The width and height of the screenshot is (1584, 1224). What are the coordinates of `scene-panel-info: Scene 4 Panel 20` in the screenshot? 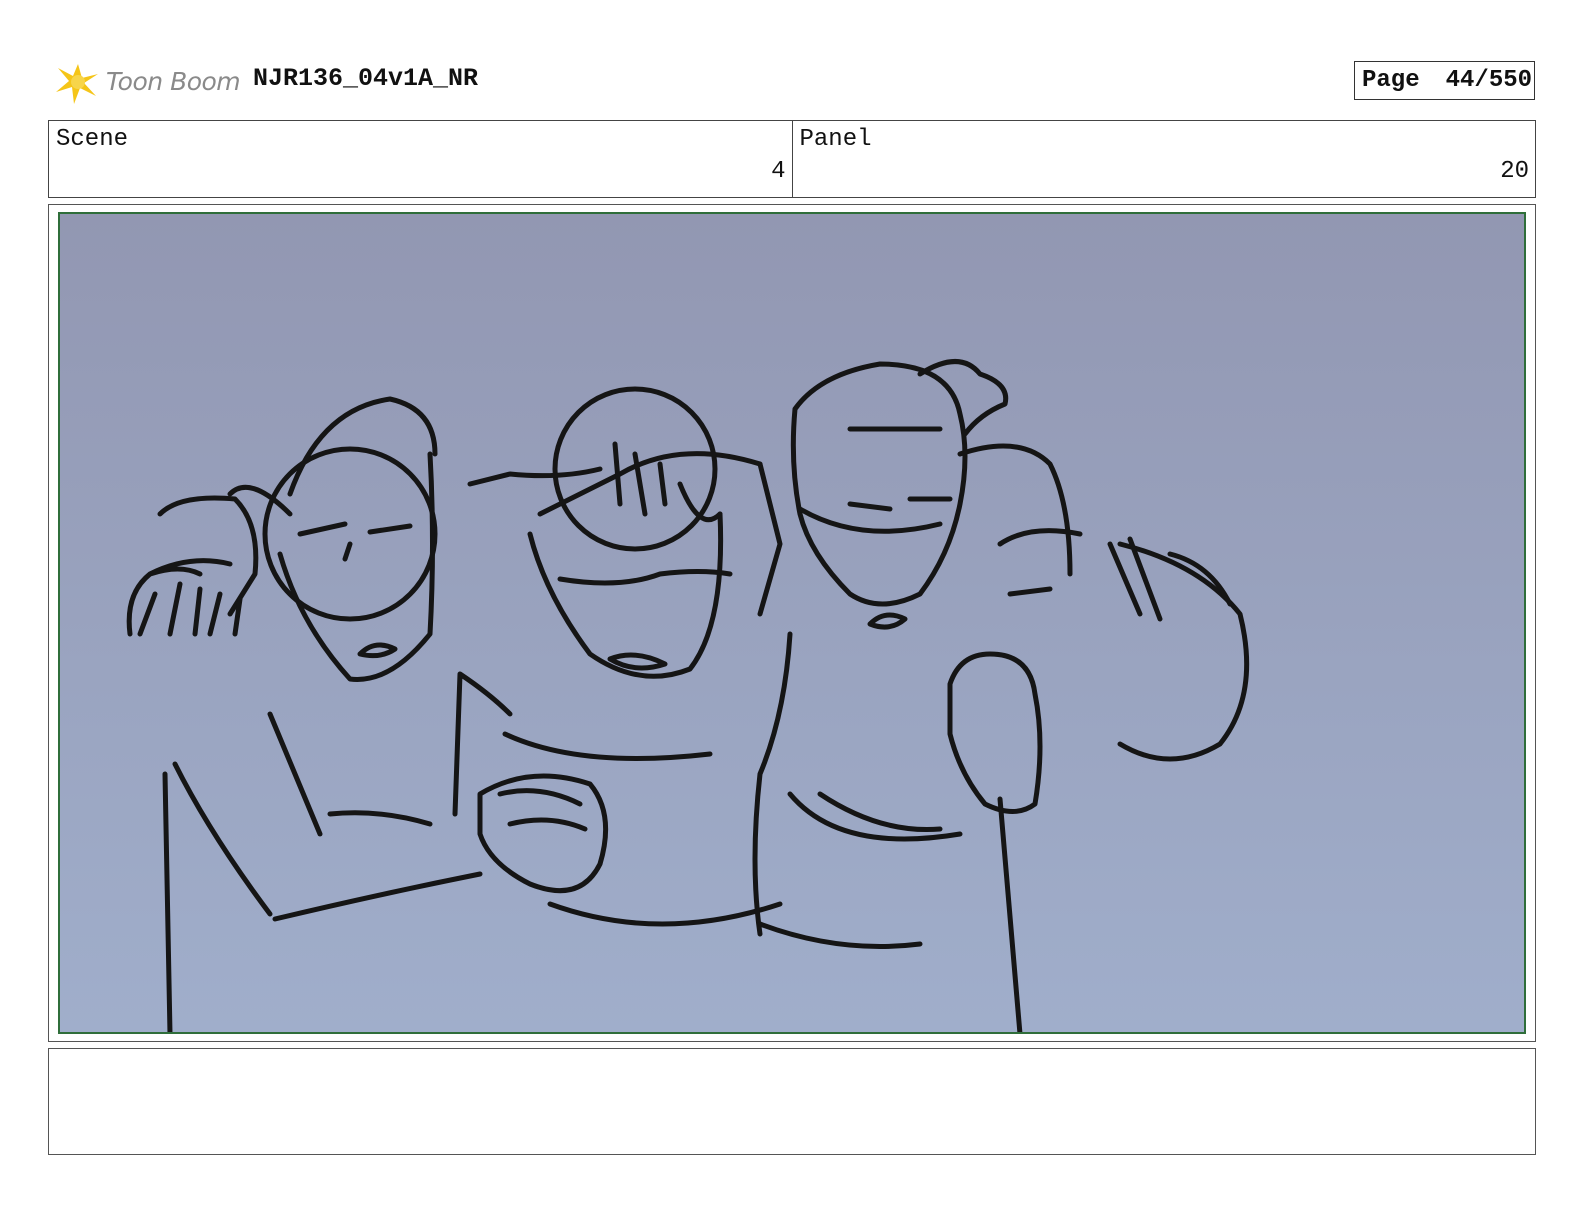 It's located at (792, 159).